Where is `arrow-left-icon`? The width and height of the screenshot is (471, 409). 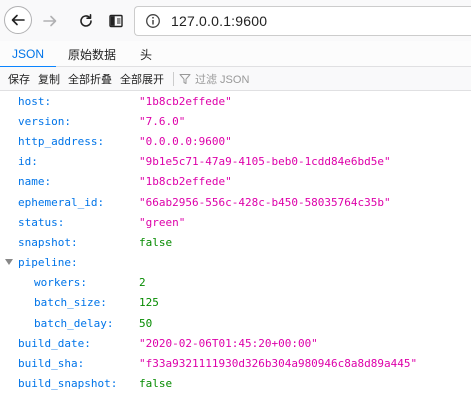
arrow-left-icon is located at coordinates (18, 20).